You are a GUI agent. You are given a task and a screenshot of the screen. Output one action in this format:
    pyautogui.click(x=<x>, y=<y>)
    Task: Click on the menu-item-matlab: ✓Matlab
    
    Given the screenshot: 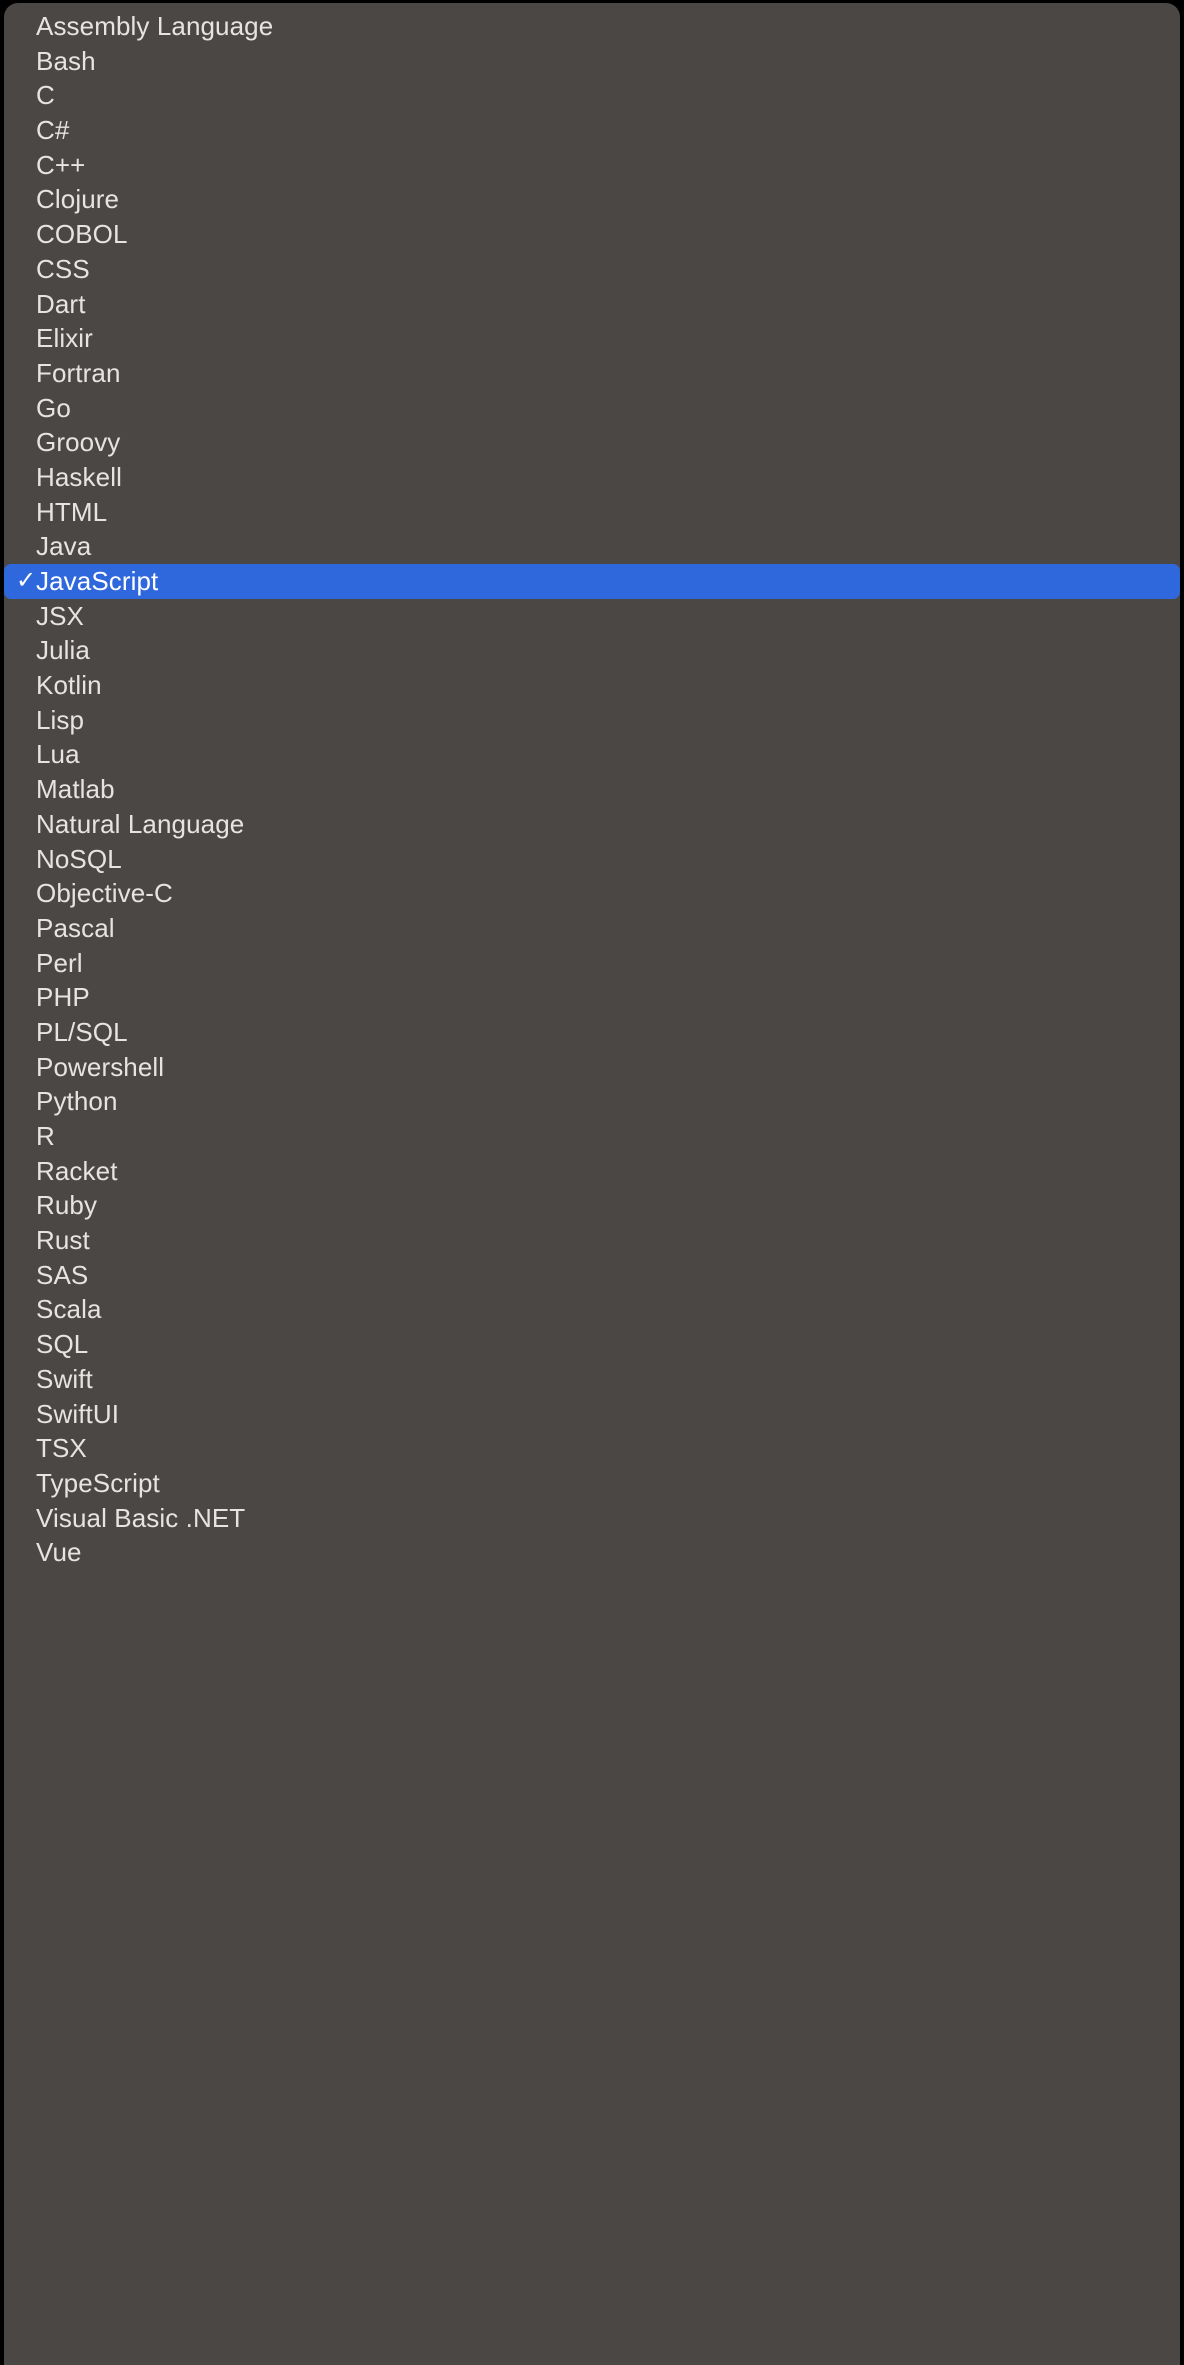 What is the action you would take?
    pyautogui.click(x=592, y=789)
    